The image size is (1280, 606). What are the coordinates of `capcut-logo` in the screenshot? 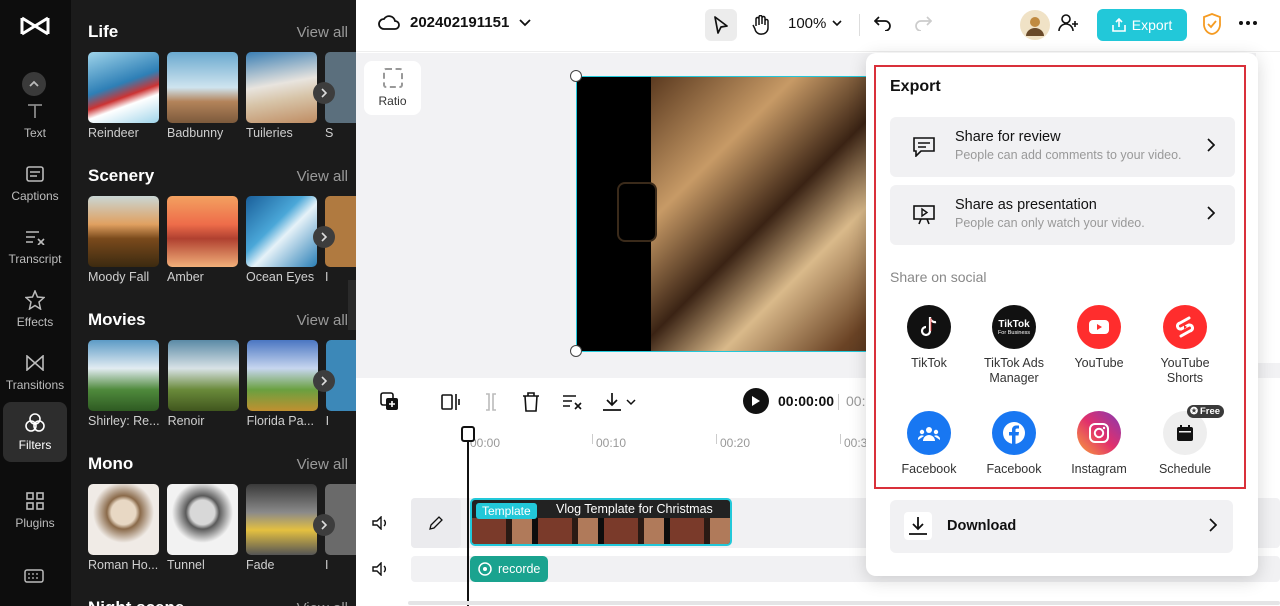 It's located at (35, 26).